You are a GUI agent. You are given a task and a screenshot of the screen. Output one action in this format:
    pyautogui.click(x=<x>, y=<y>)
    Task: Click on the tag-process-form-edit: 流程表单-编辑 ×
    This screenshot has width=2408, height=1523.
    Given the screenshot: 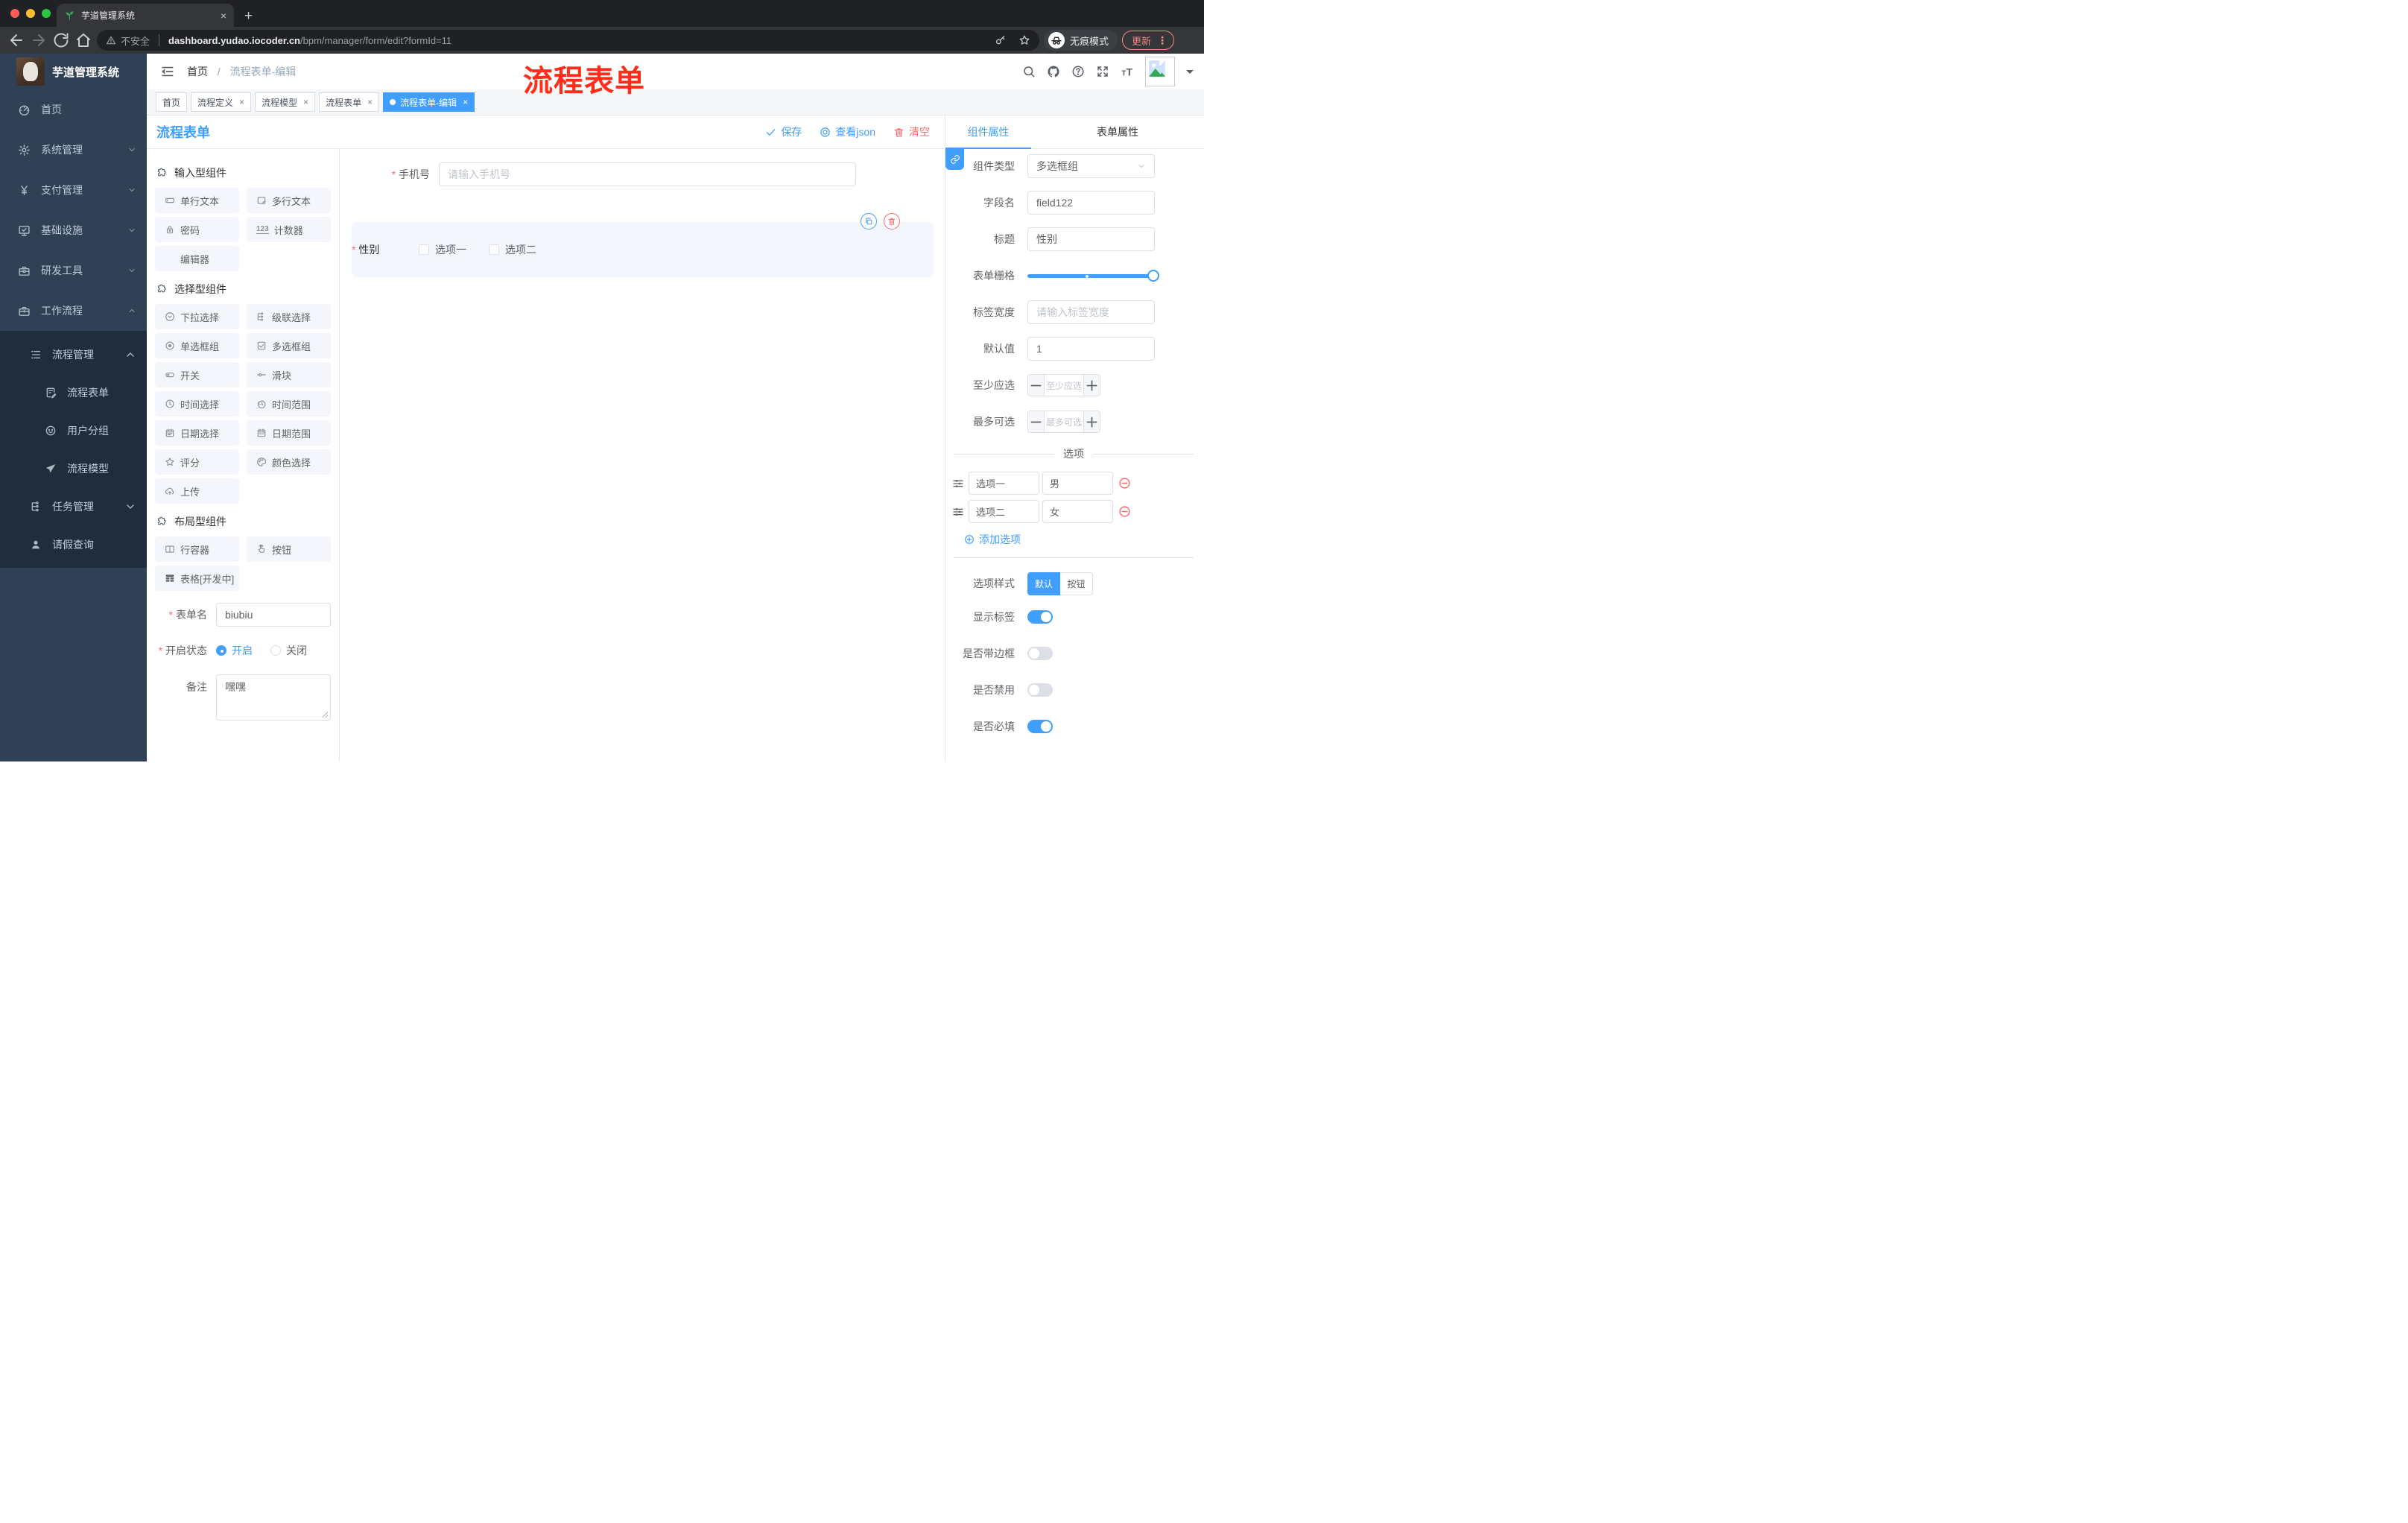 What is the action you would take?
    pyautogui.click(x=429, y=102)
    